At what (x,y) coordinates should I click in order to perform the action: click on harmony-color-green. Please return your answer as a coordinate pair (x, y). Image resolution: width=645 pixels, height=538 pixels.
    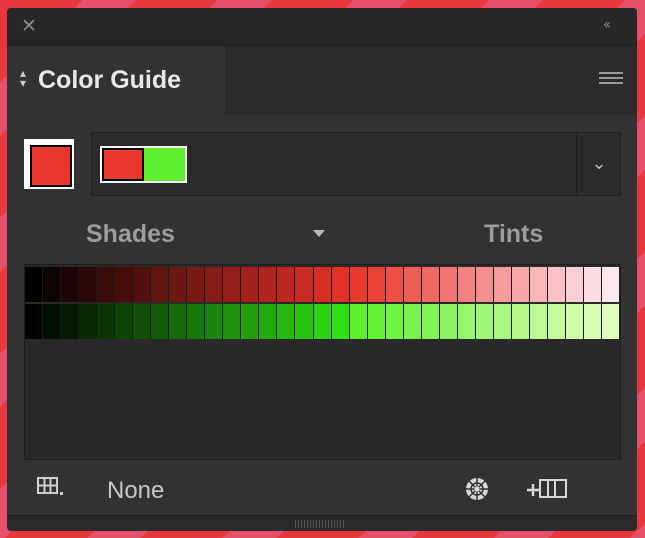
    Looking at the image, I should click on (164, 164).